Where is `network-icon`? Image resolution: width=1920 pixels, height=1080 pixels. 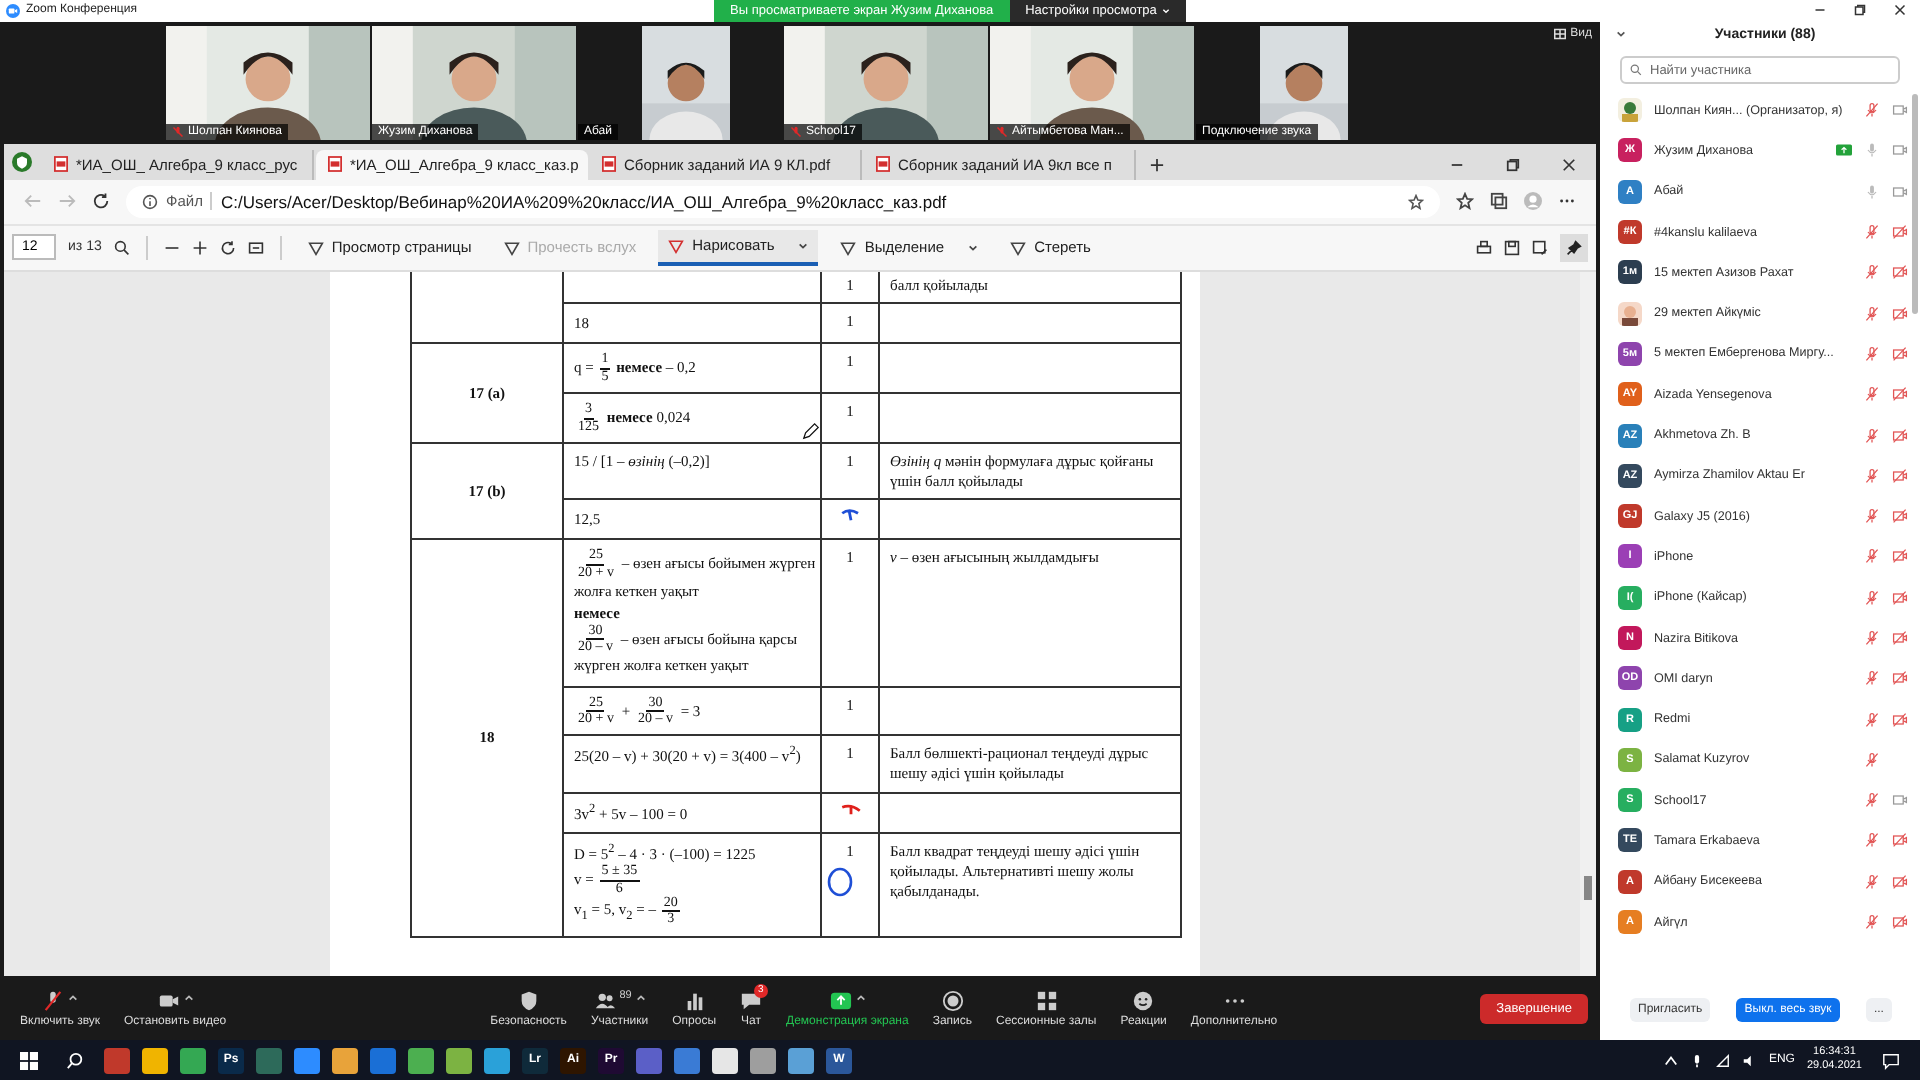 network-icon is located at coordinates (1723, 1060).